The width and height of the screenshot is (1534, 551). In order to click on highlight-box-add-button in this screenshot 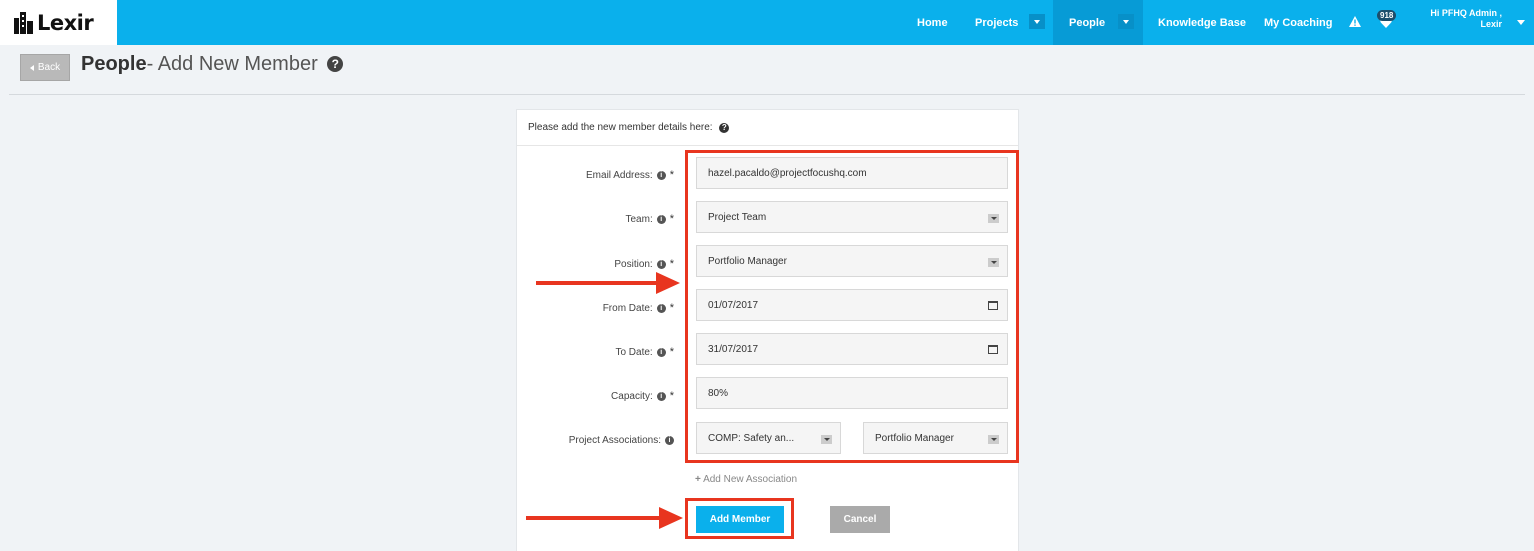, I will do `click(739, 518)`.